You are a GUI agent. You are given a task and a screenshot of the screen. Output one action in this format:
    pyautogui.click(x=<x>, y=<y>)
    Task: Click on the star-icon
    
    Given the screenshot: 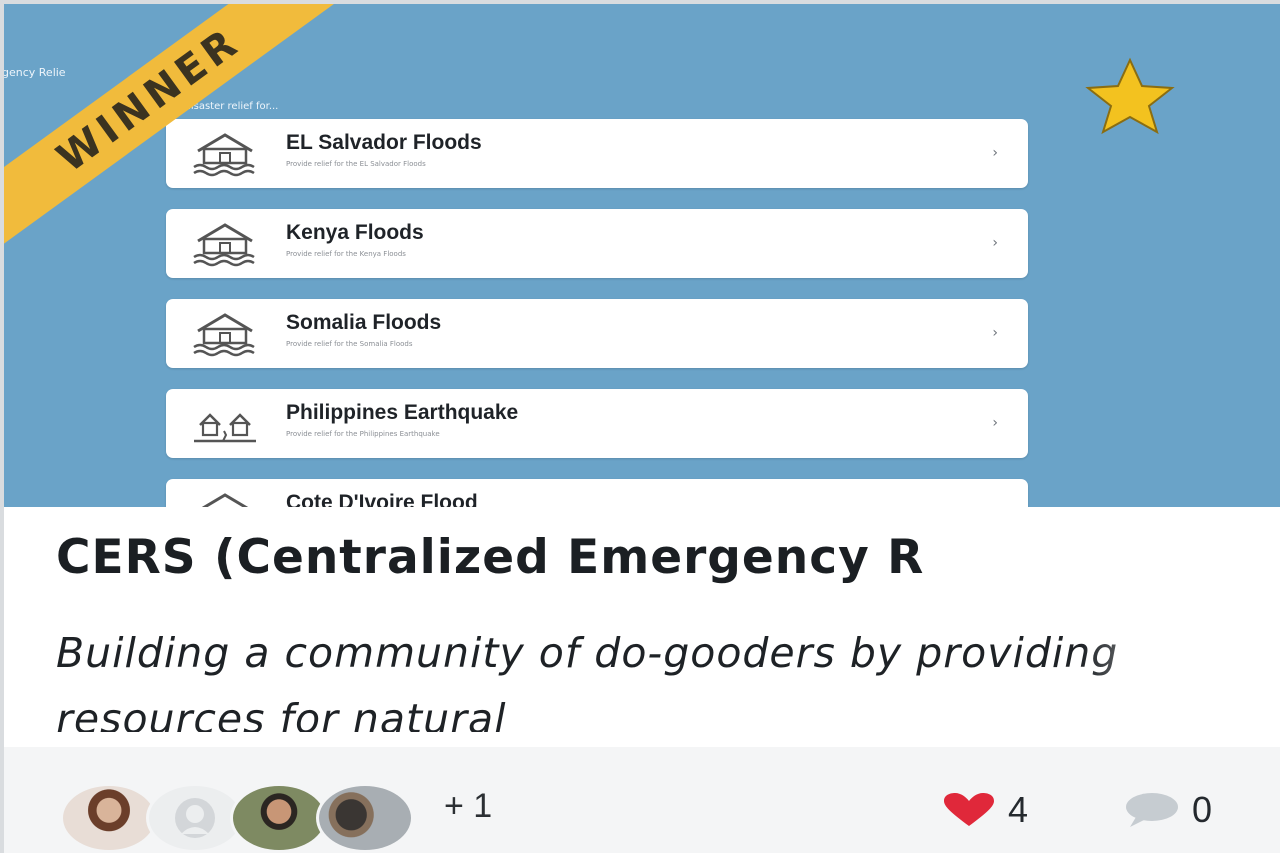 What is the action you would take?
    pyautogui.click(x=1130, y=96)
    